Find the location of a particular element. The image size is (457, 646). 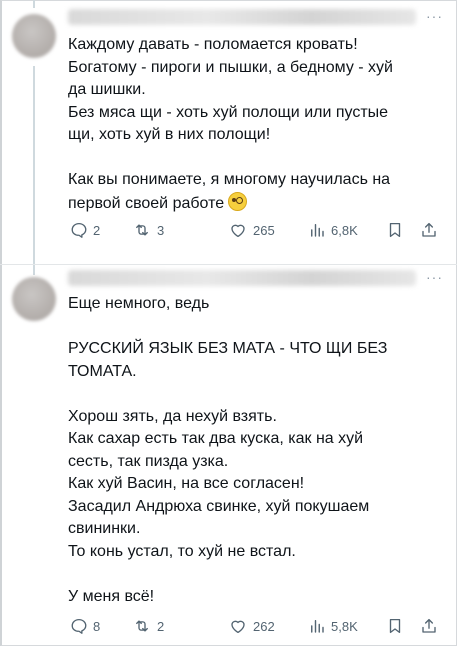

text-line-with-emoji: первой своей работе is located at coordinates (253, 203).